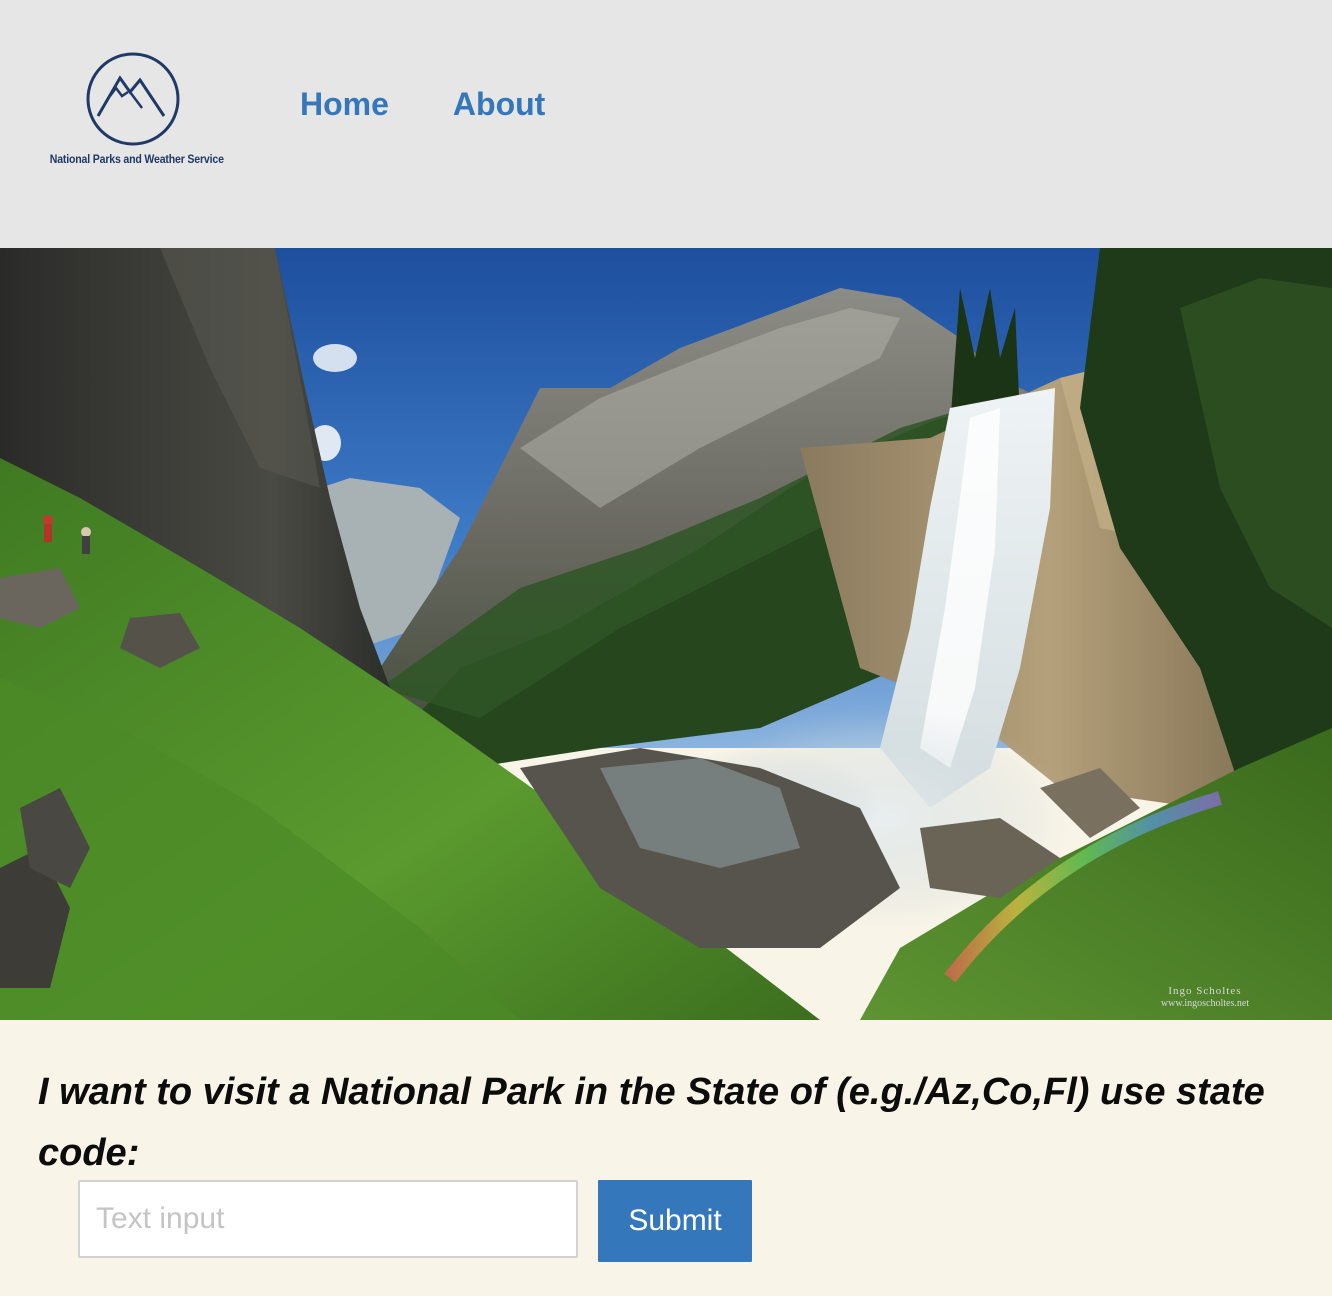 The width and height of the screenshot is (1332, 1296). What do you see at coordinates (328, 1219) in the screenshot?
I see `state-code-input` at bounding box center [328, 1219].